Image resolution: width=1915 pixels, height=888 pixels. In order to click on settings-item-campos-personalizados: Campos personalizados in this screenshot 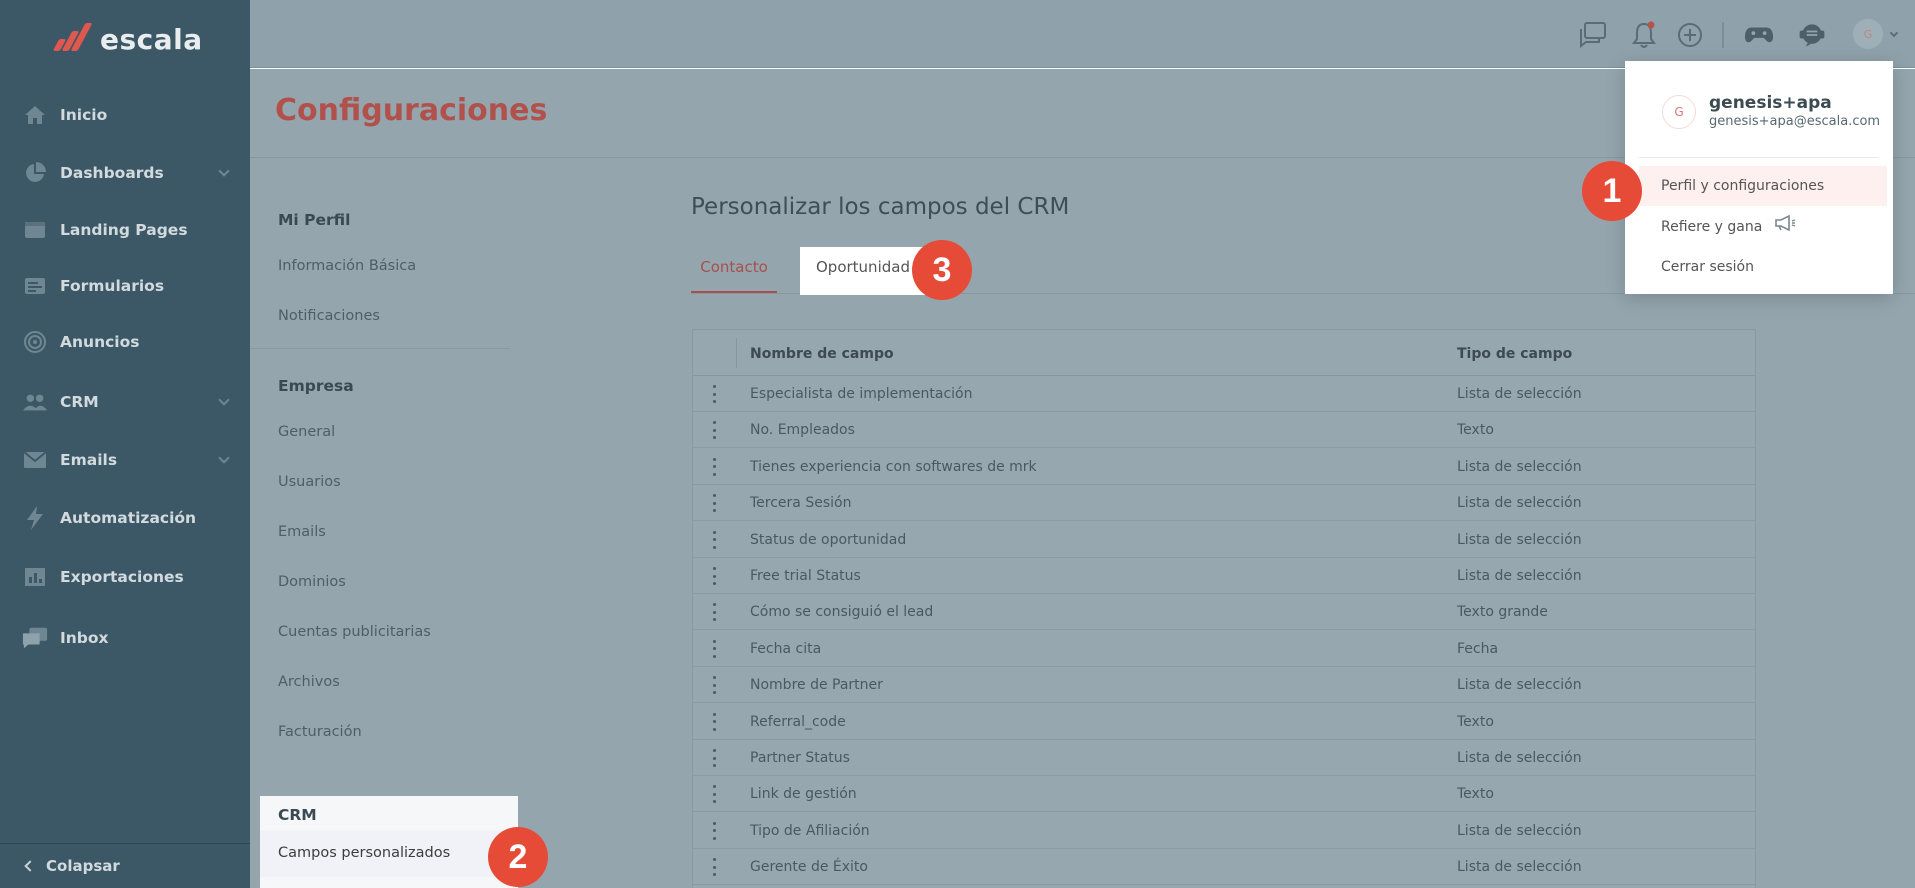, I will do `click(364, 853)`.